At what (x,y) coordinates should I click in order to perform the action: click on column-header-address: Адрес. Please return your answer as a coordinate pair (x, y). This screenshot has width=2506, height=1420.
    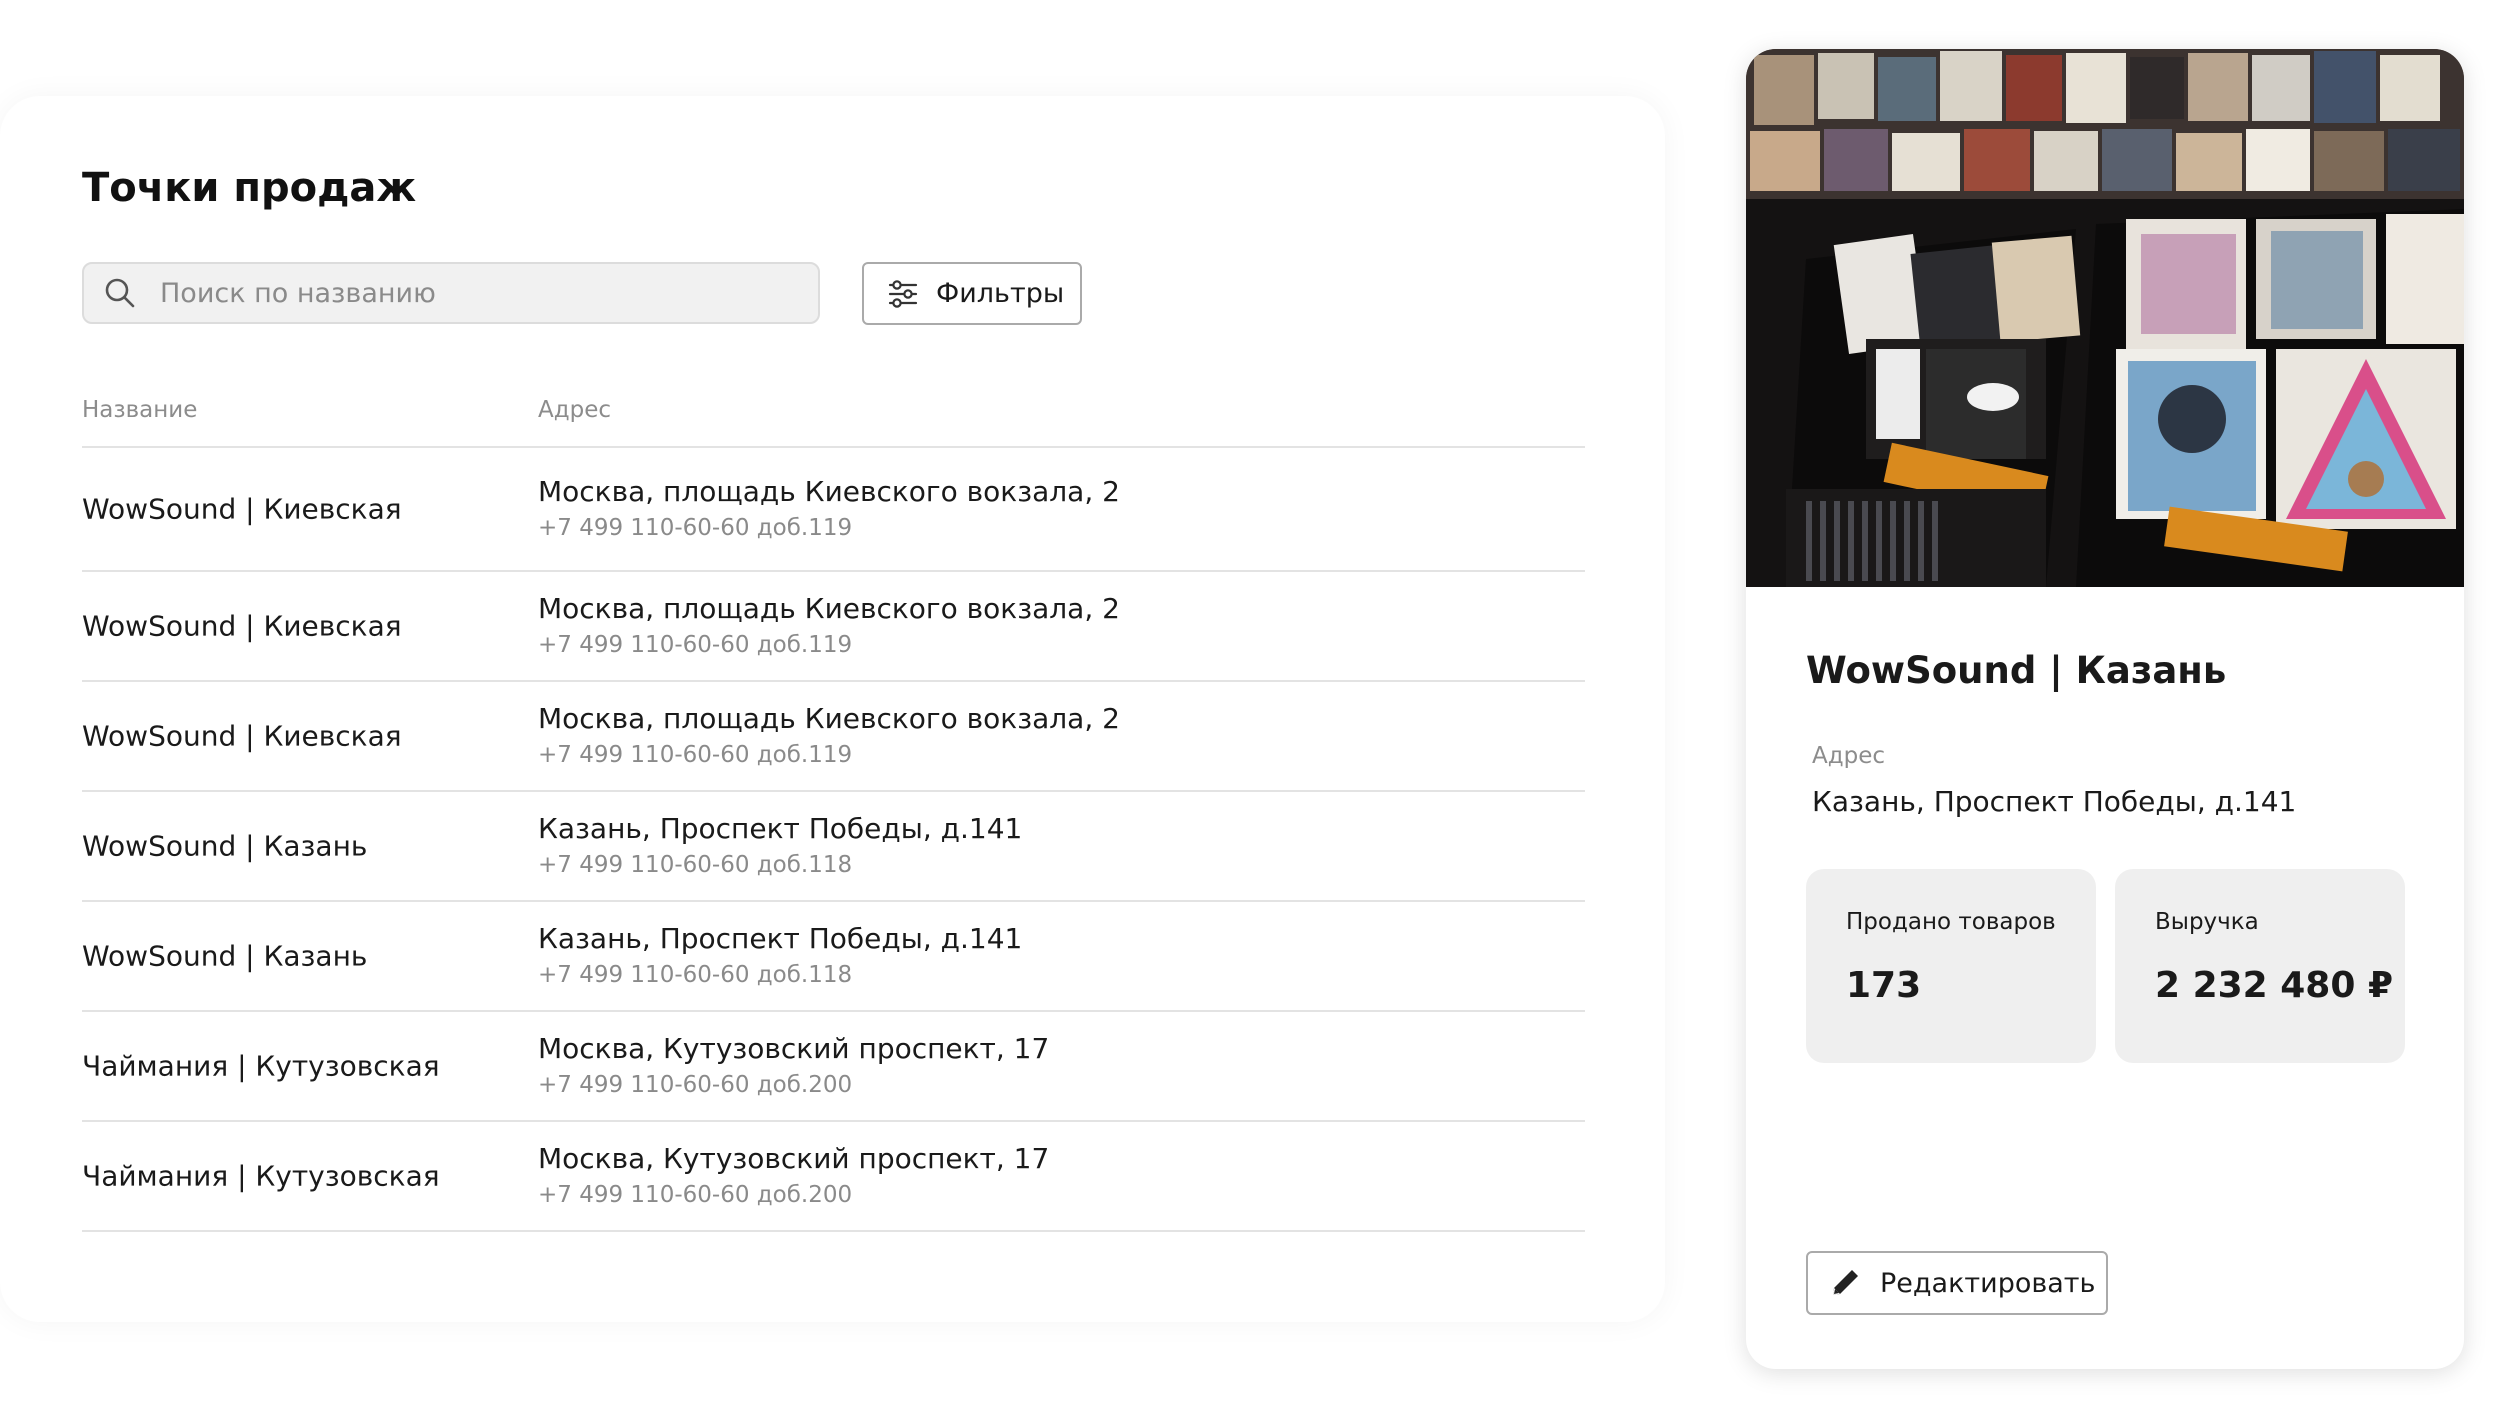
    Looking at the image, I should click on (575, 410).